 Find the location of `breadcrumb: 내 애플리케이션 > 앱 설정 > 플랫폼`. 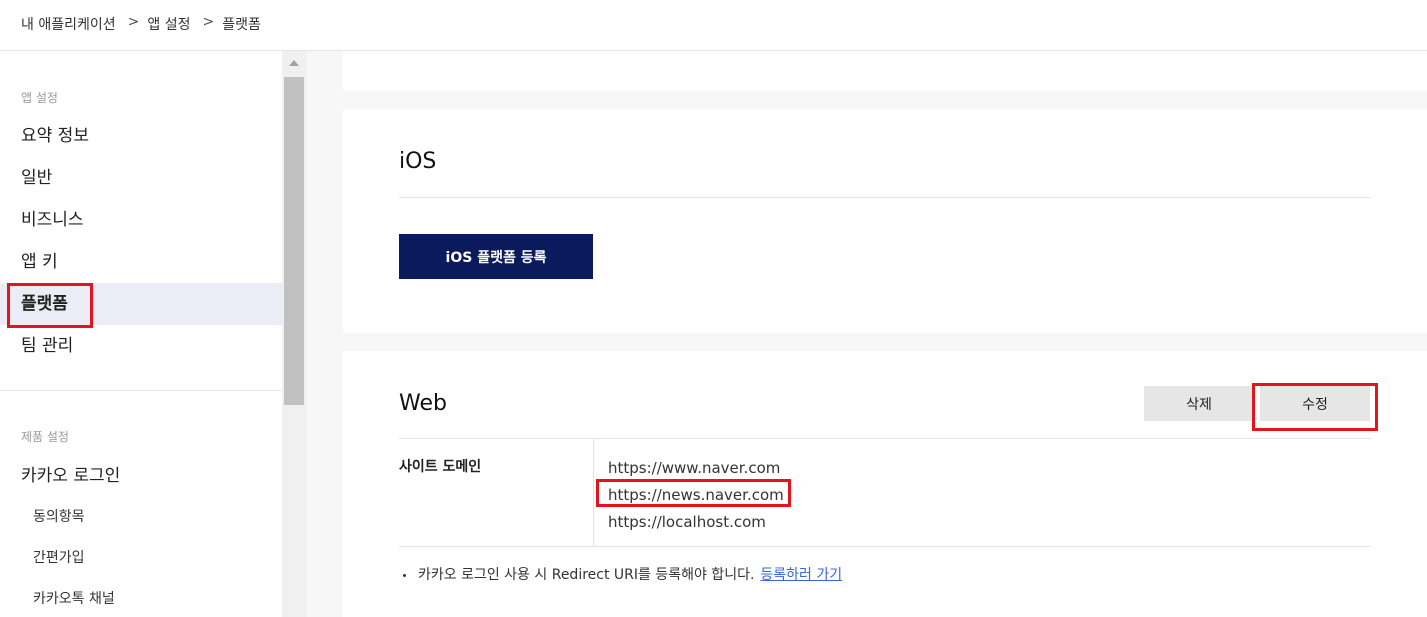

breadcrumb: 내 애플리케이션 > 앱 설정 > 플랫폼 is located at coordinates (141, 24).